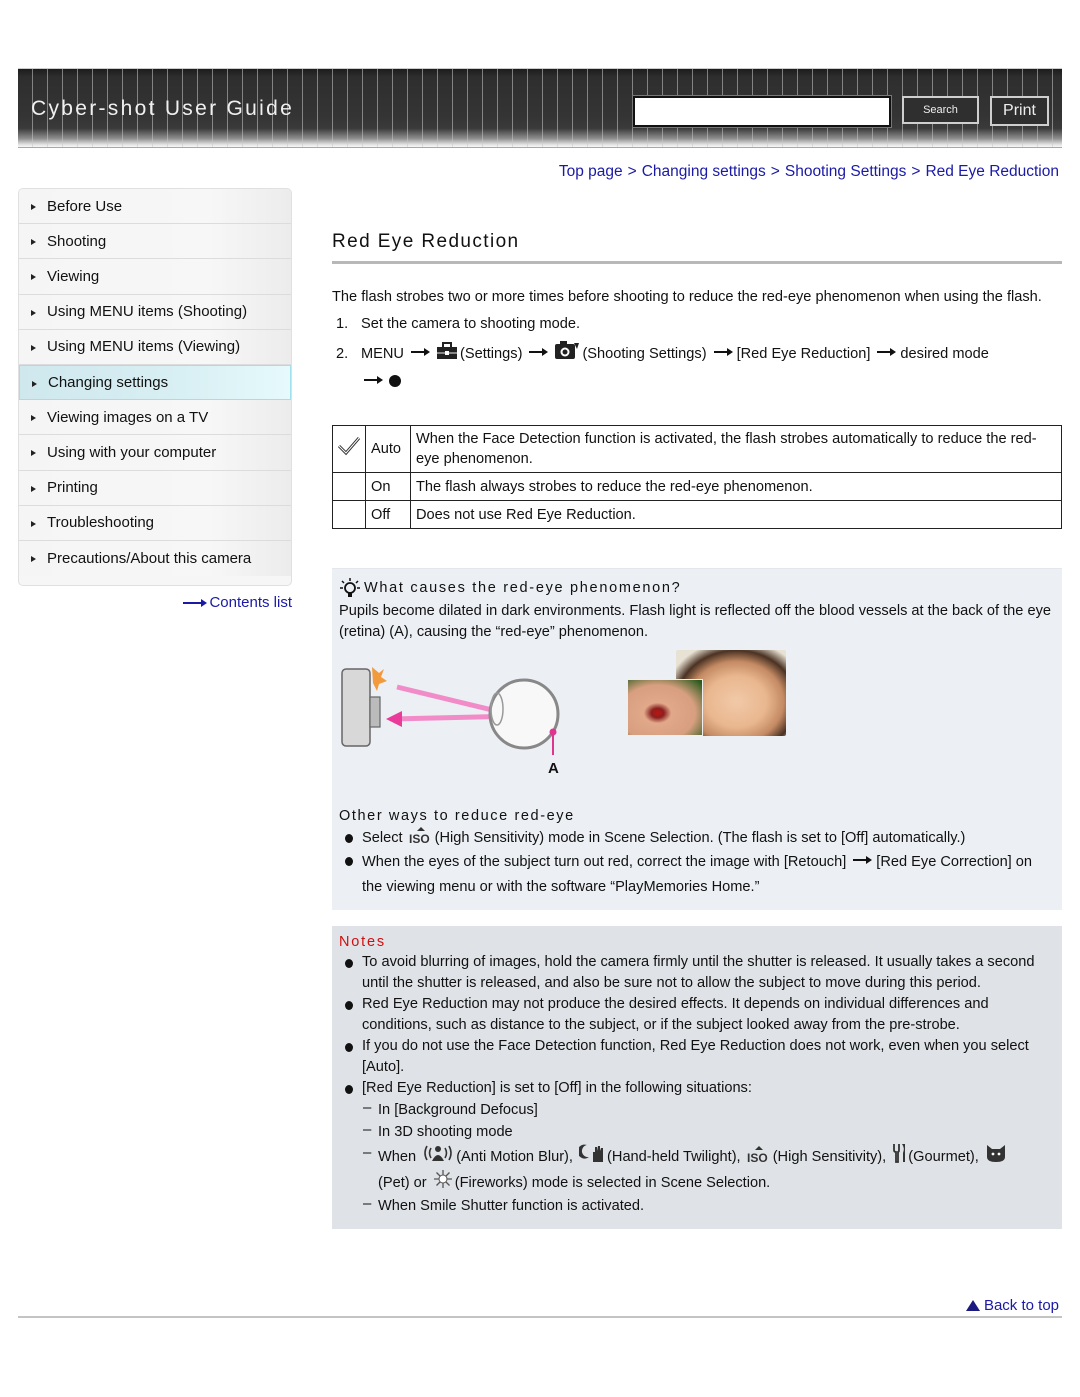 The image size is (1080, 1397). I want to click on sidebar-item-shooting: Shooting, so click(155, 242).